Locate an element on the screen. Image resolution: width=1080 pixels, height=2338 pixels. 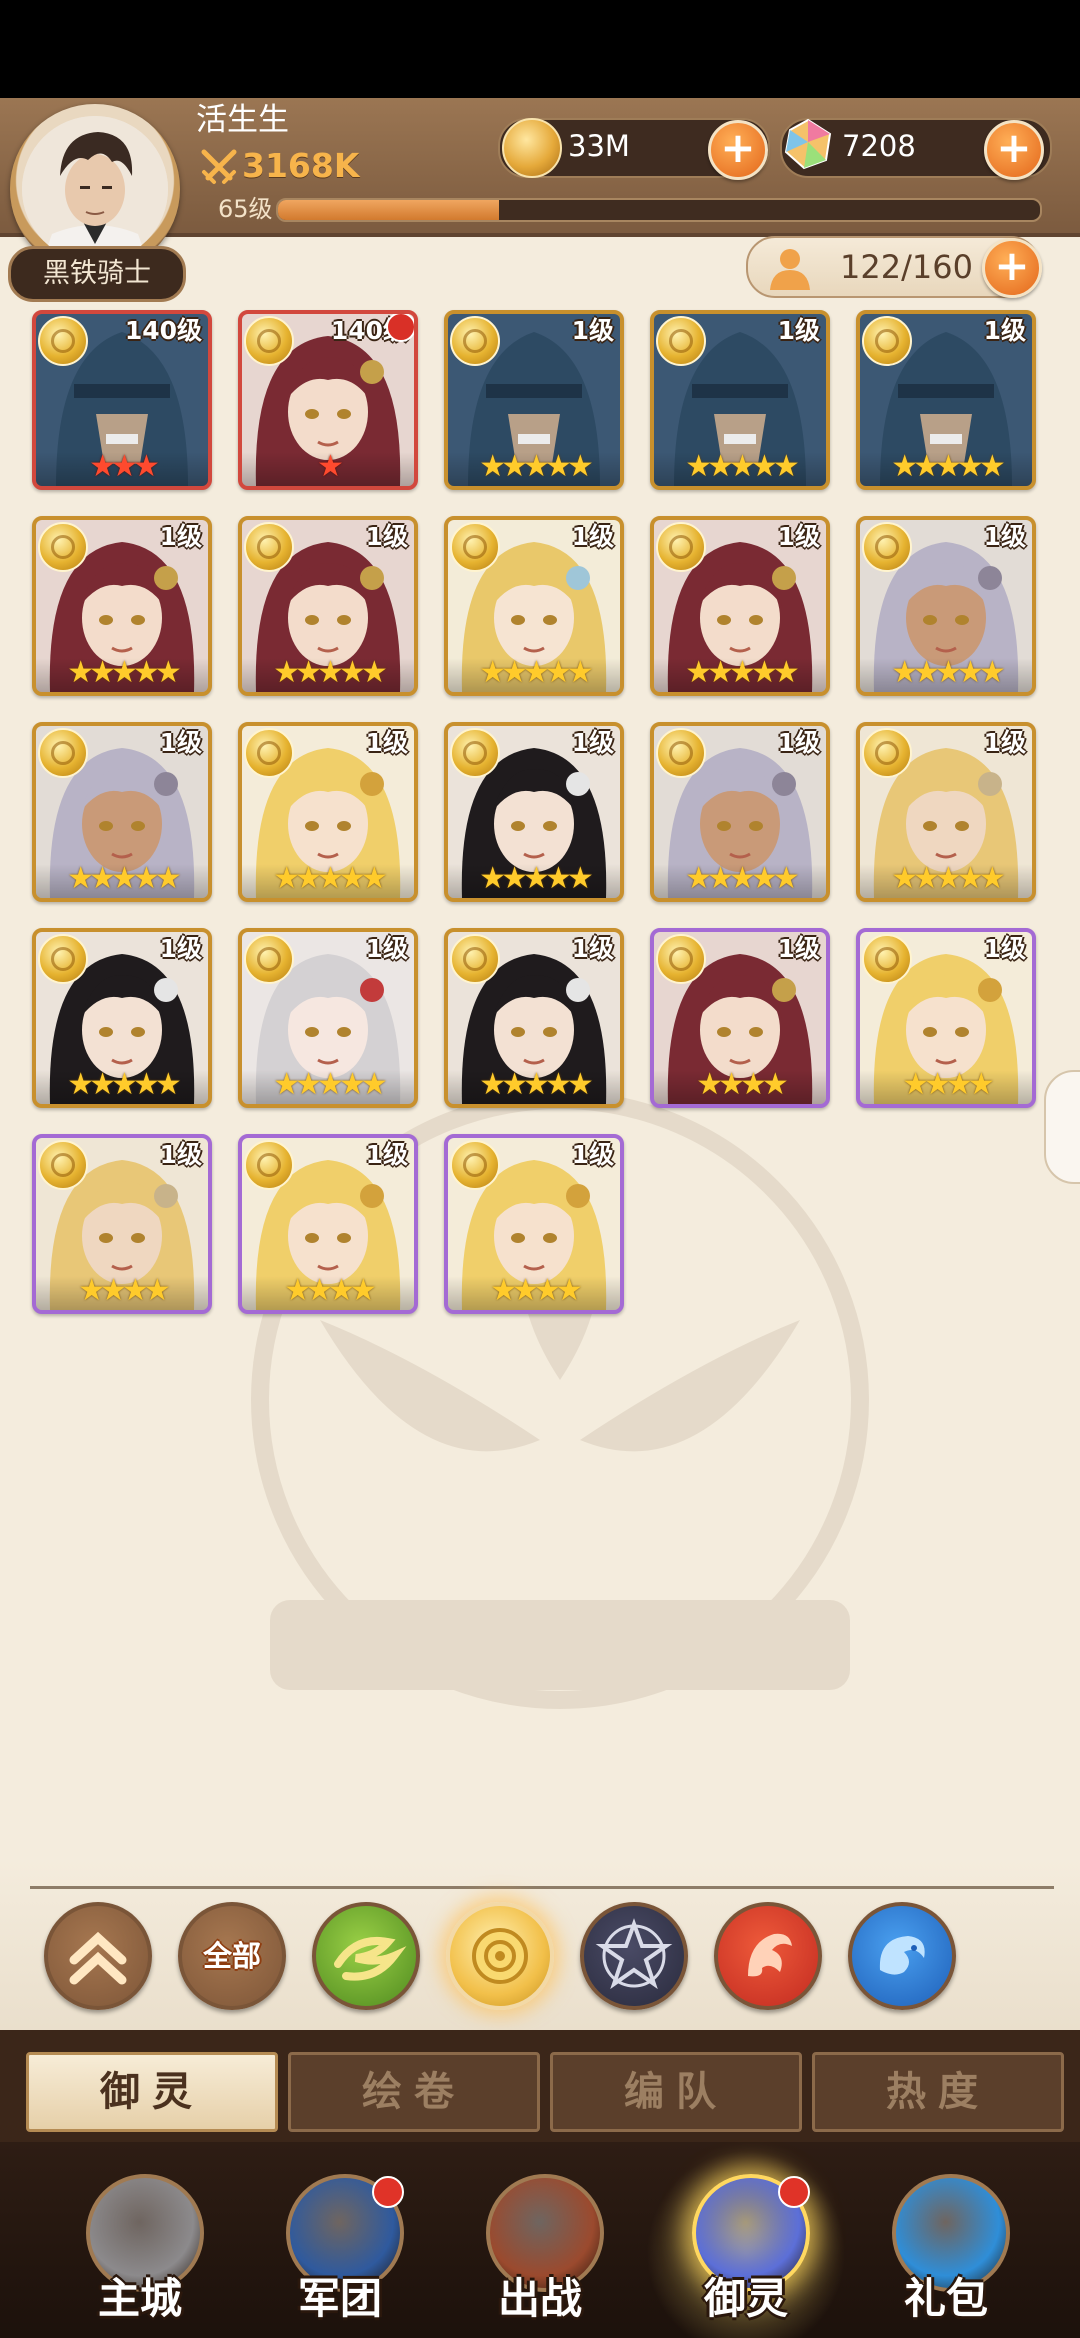
nav-label: 主城 is located at coordinates (139, 2298).